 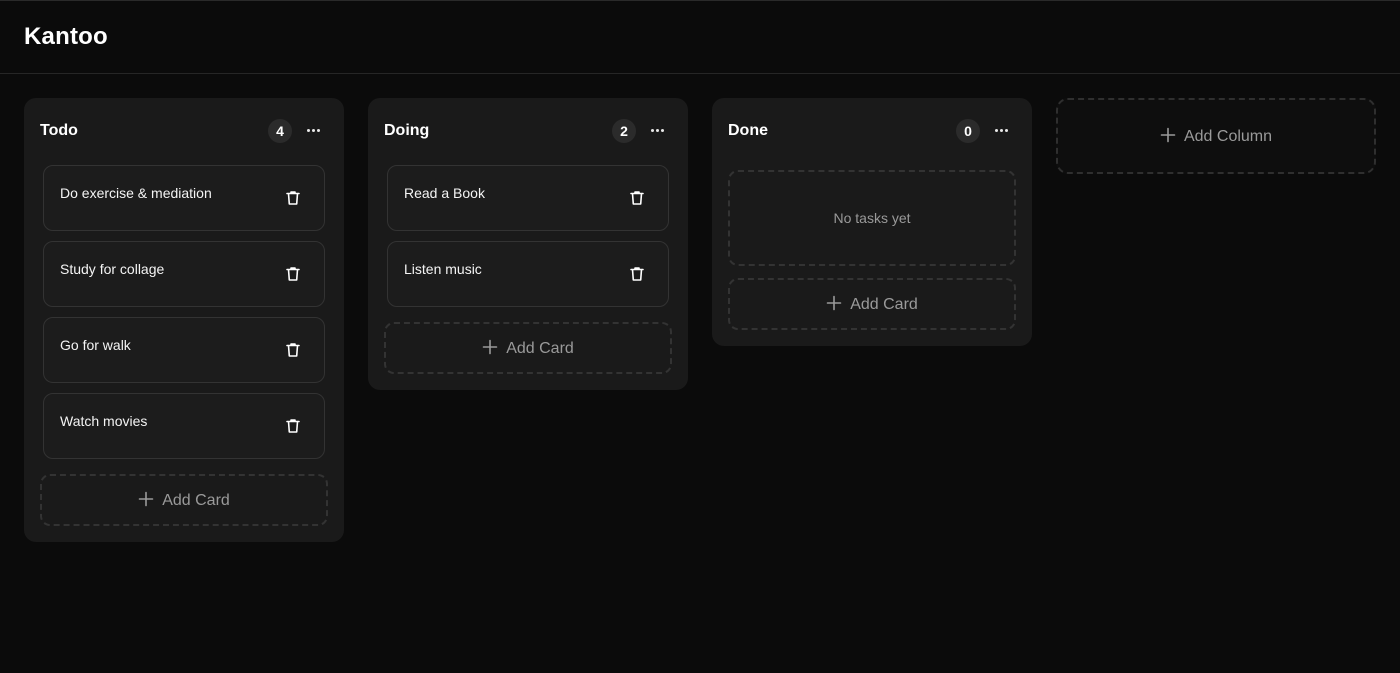 I want to click on add-column-button: Add Column, so click(x=1216, y=136).